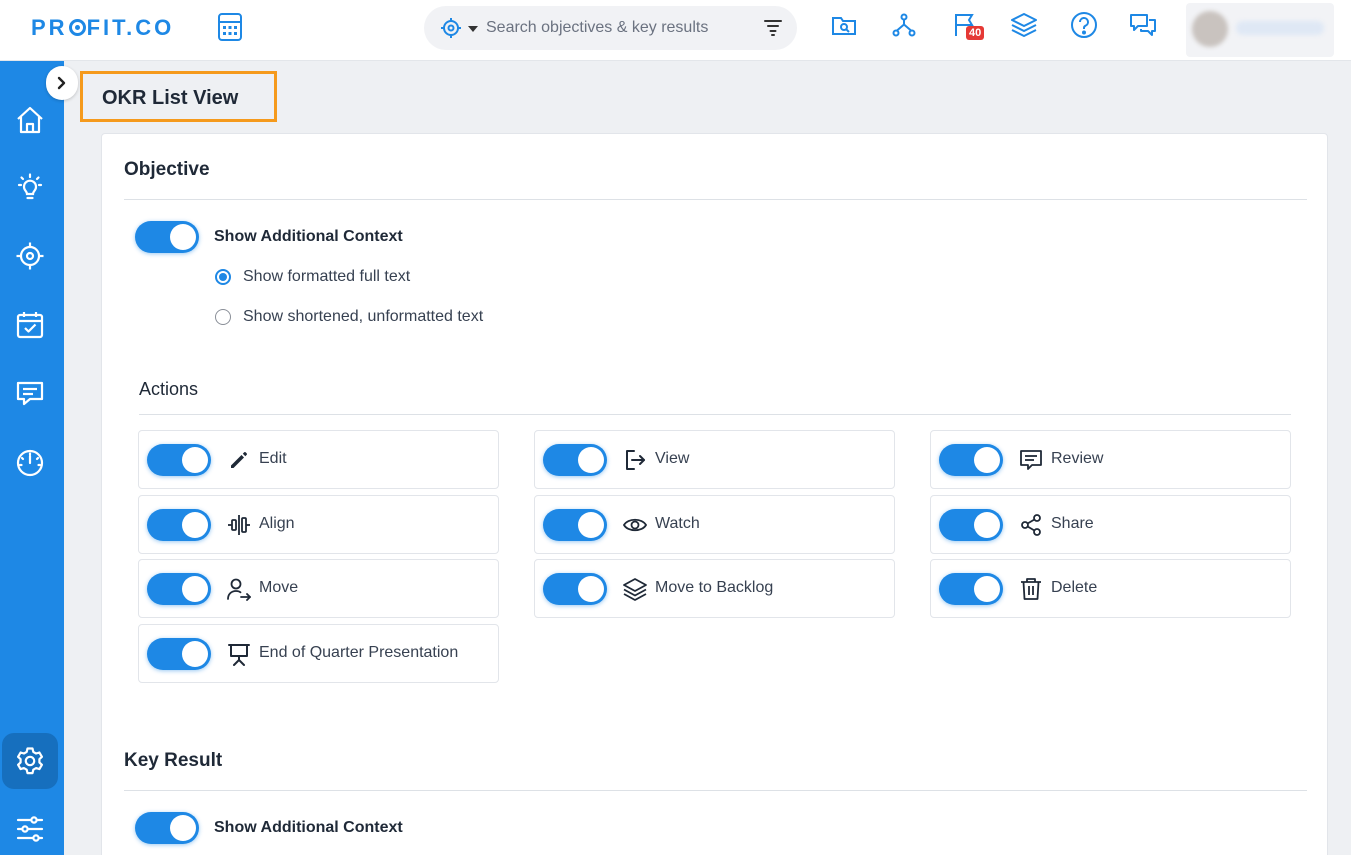  I want to click on chevron-right-icon, so click(61, 83).